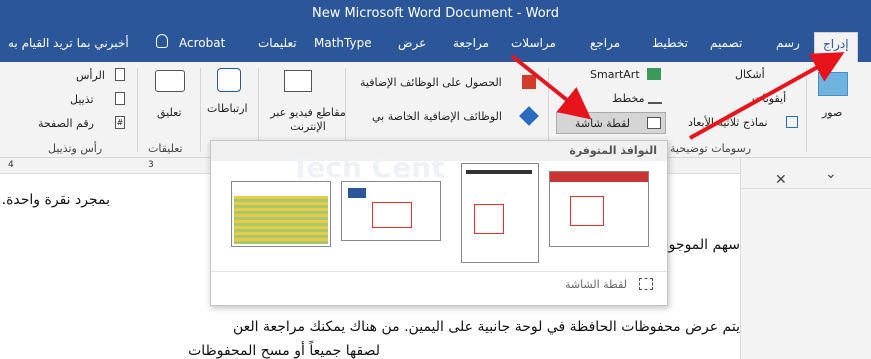 The height and width of the screenshot is (359, 871). What do you see at coordinates (551, 87) in the screenshot?
I see `arrow-to-screenshot` at bounding box center [551, 87].